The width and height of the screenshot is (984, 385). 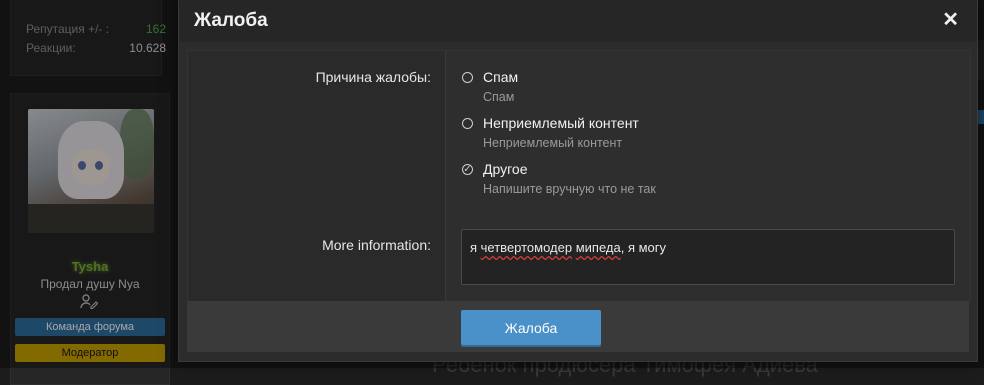 I want to click on radio-other-checked: ✓, so click(x=467, y=169).